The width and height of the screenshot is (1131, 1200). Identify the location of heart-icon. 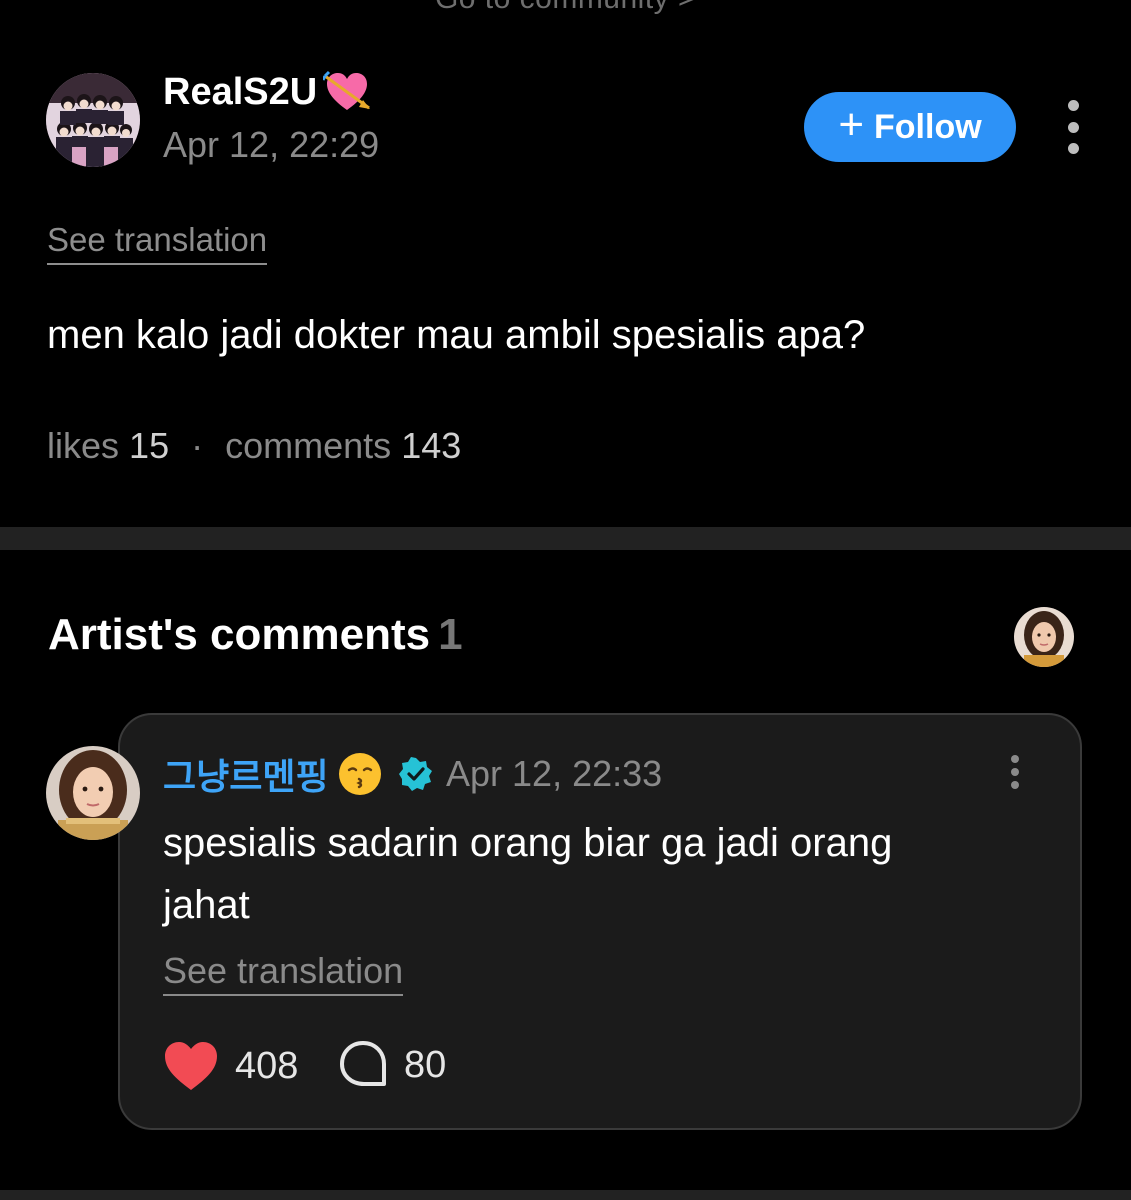
(191, 1066).